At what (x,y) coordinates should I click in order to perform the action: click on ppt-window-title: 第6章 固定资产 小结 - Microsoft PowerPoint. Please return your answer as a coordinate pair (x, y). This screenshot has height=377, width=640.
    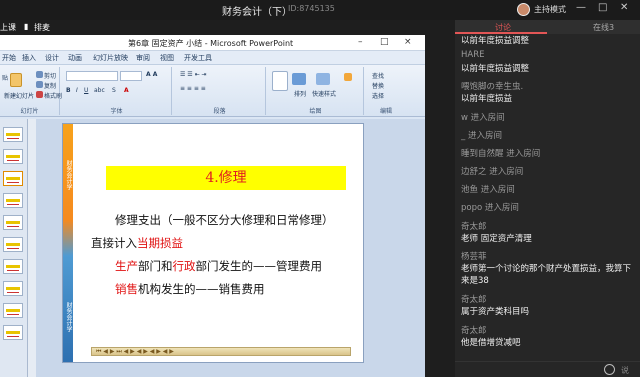
    Looking at the image, I should click on (211, 43).